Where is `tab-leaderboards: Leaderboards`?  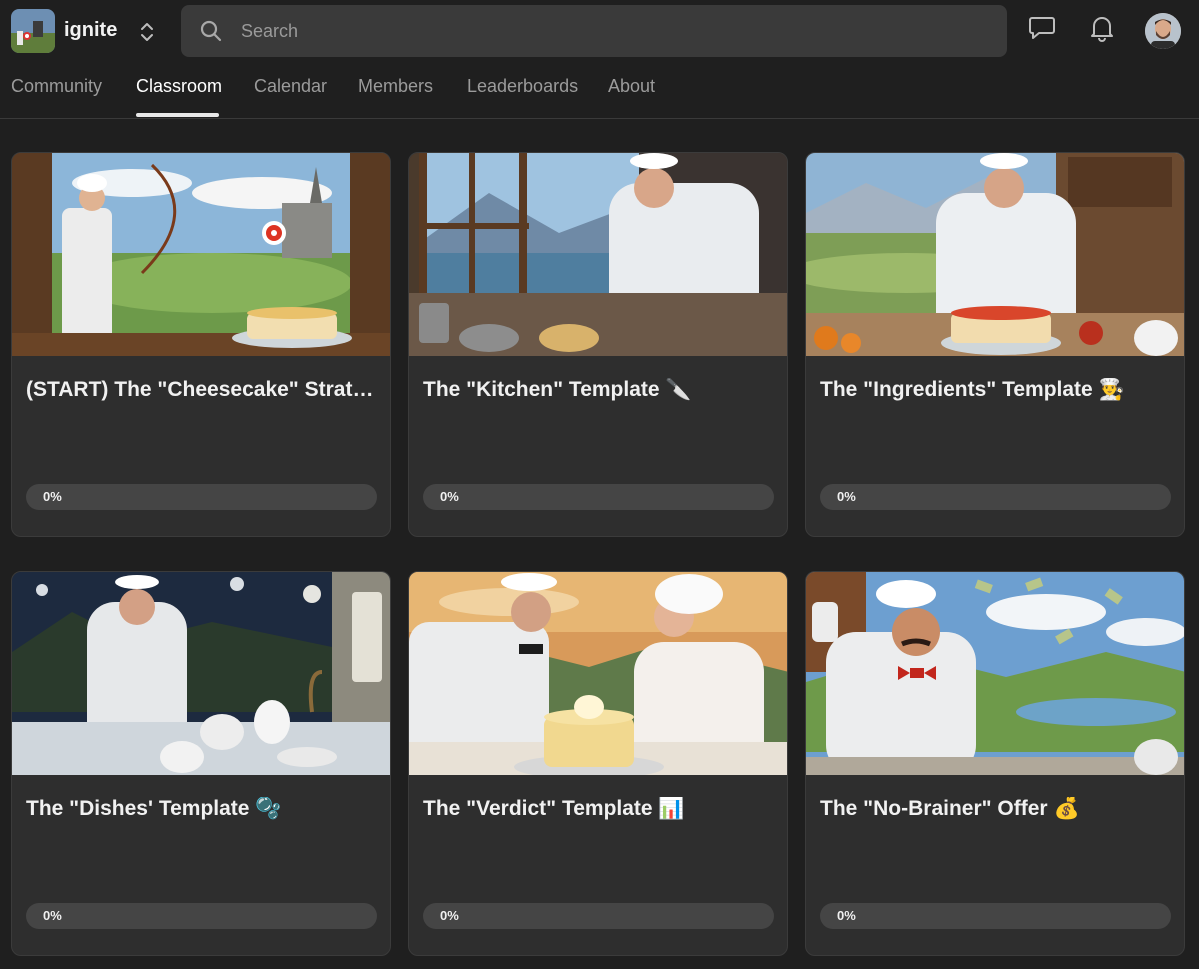
tab-leaderboards: Leaderboards is located at coordinates (522, 86).